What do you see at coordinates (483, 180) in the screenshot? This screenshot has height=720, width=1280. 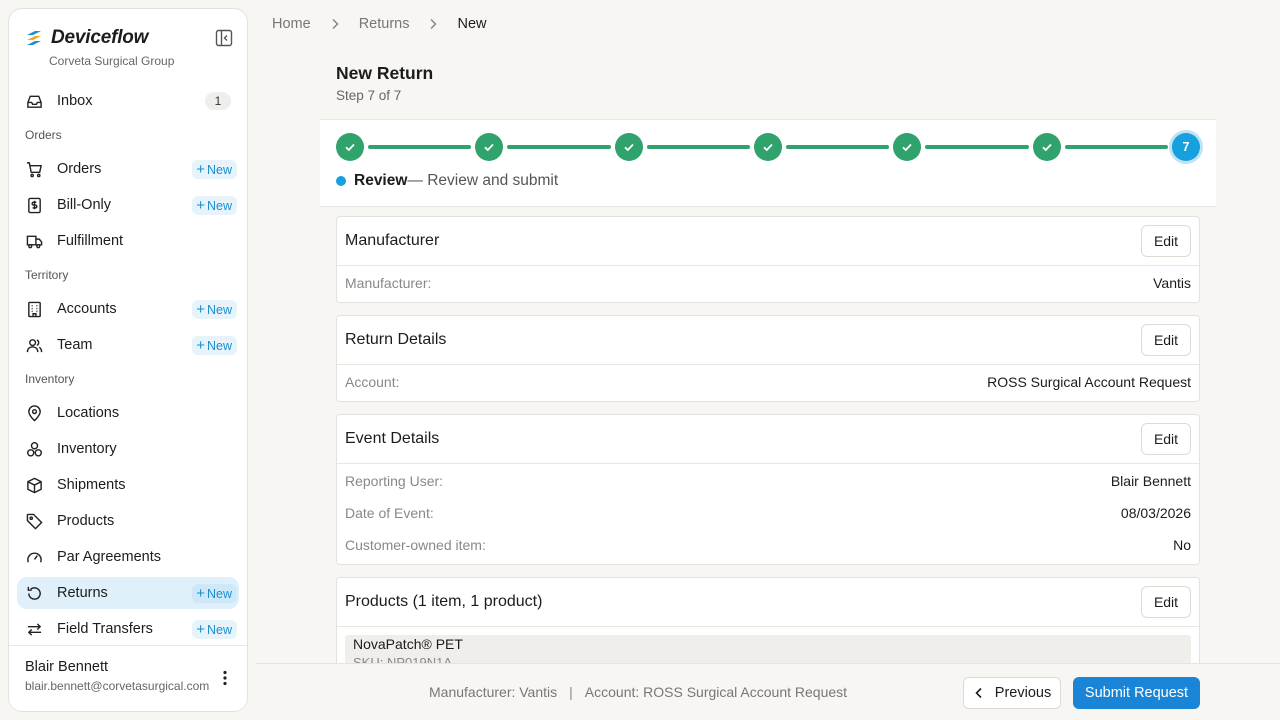 I see `current-step-description: — Review and submit` at bounding box center [483, 180].